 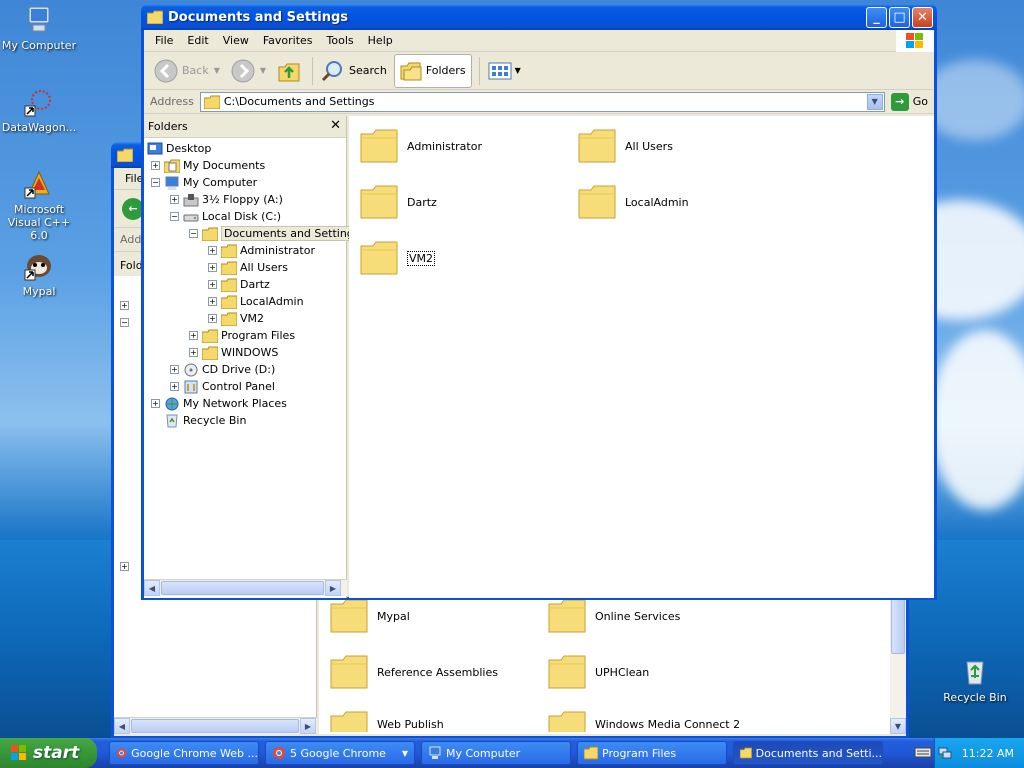 What do you see at coordinates (205, 420) in the screenshot?
I see `tree-item-recycle-bin: Recycle Bin` at bounding box center [205, 420].